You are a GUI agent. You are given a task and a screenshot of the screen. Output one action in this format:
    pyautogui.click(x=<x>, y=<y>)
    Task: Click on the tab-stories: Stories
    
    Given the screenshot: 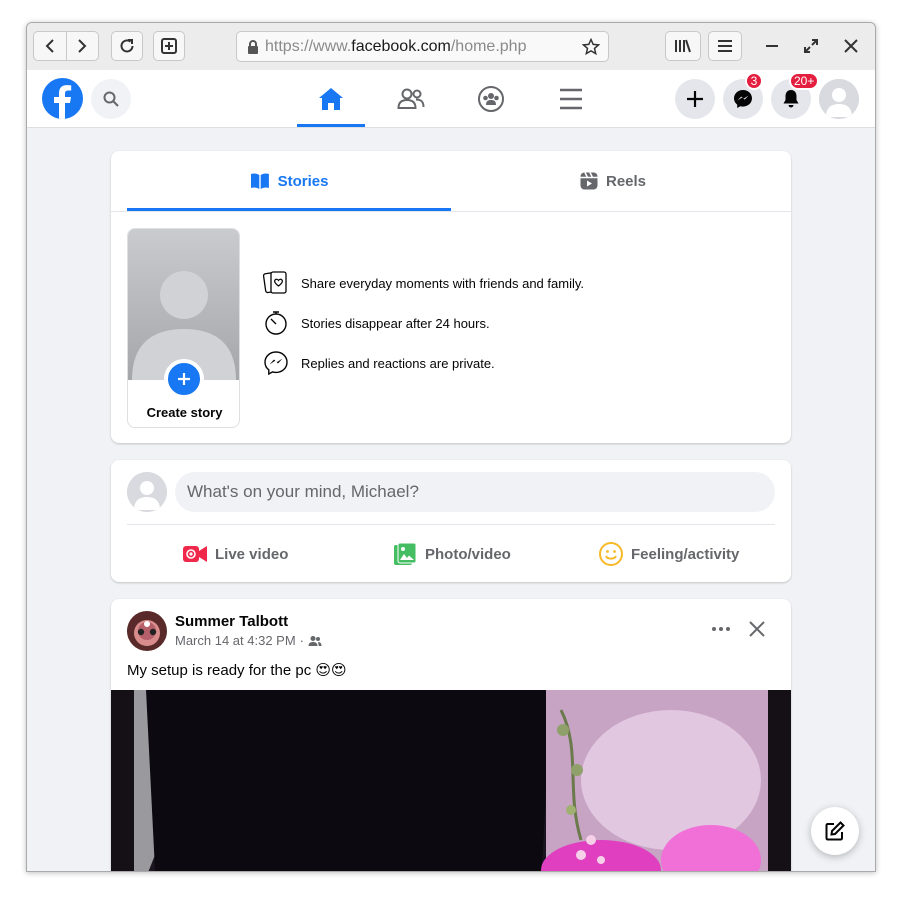 What is the action you would take?
    pyautogui.click(x=289, y=181)
    